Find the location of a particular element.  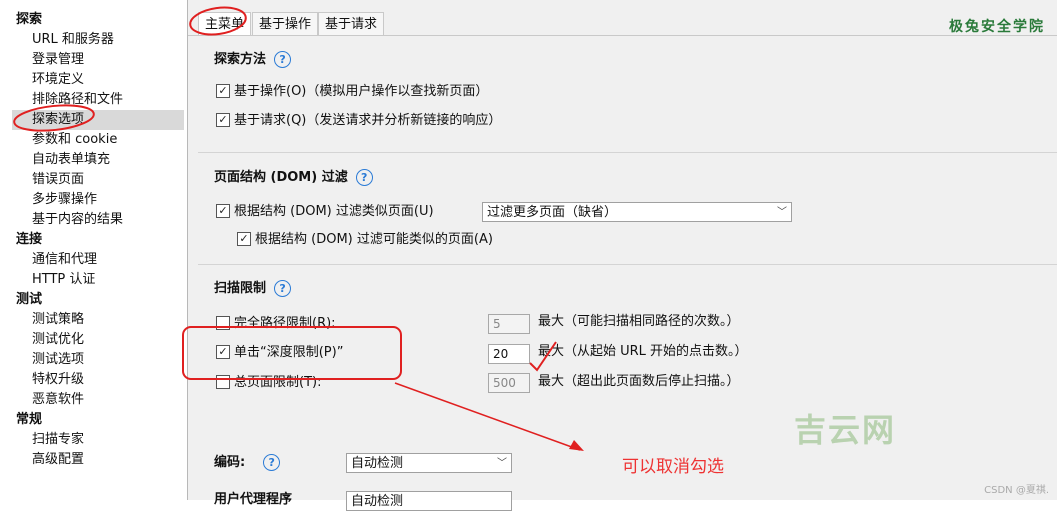

section-title: 页面结构 (DOM) 过滤 is located at coordinates (281, 177).